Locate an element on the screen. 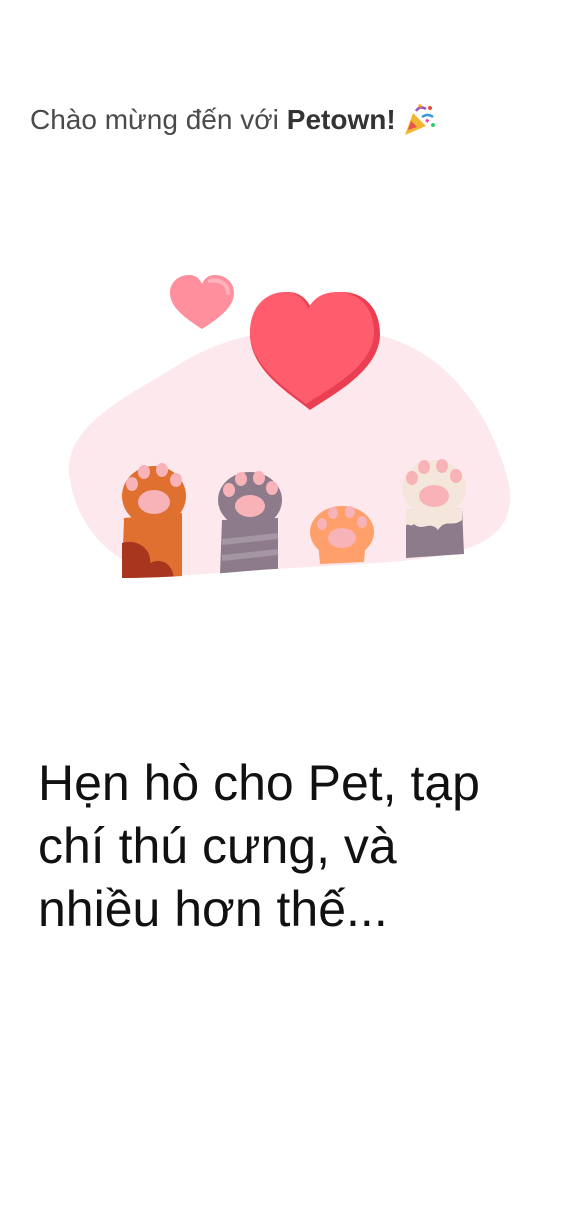  brand-name: Petown! is located at coordinates (341, 119).